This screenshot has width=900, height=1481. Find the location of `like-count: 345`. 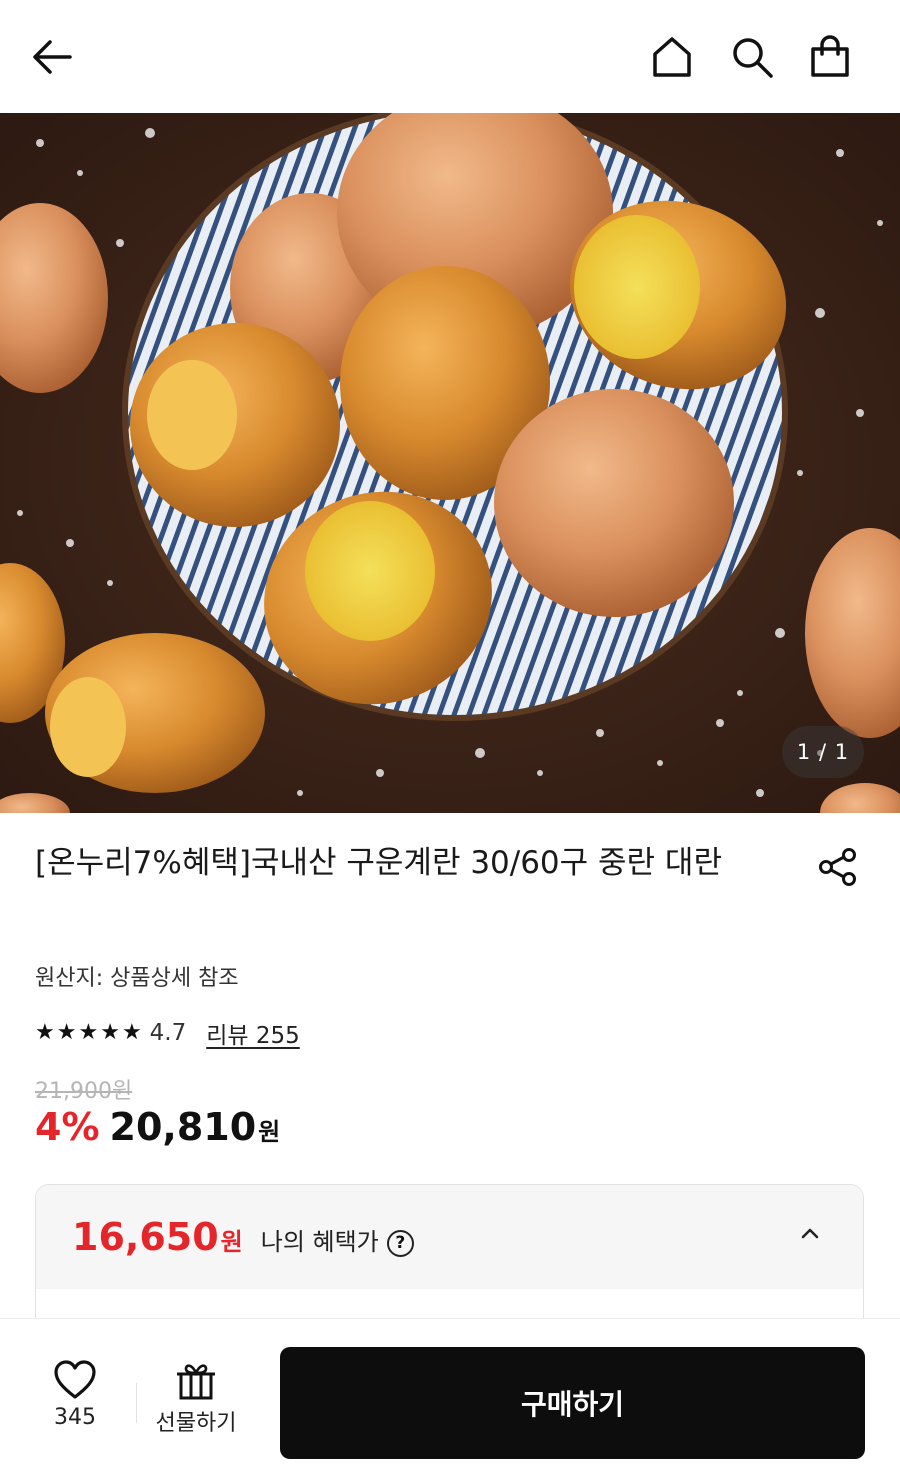

like-count: 345 is located at coordinates (75, 1417).